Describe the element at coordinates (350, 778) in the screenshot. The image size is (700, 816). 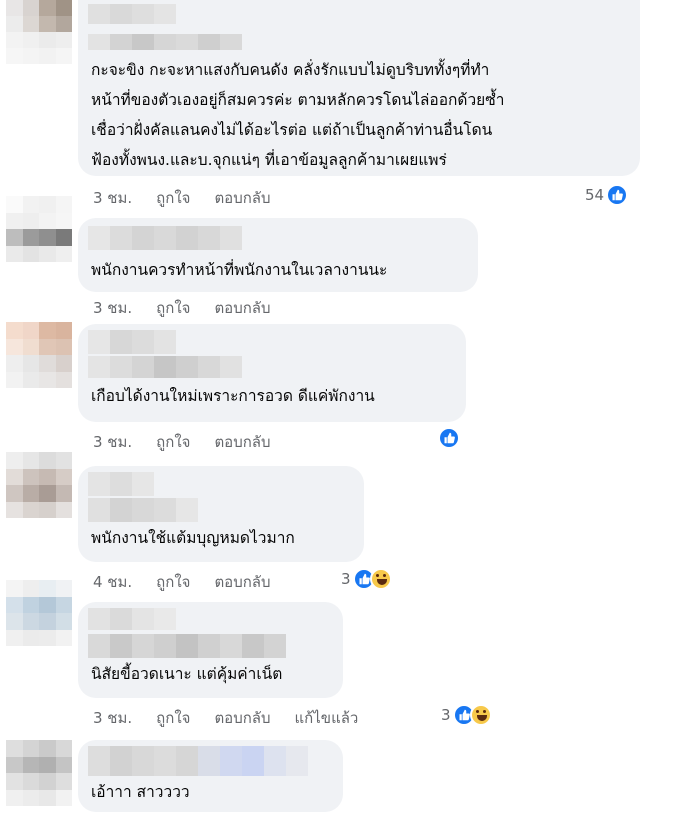
I see `comment-6: เอ้าาา สาวววว` at that location.